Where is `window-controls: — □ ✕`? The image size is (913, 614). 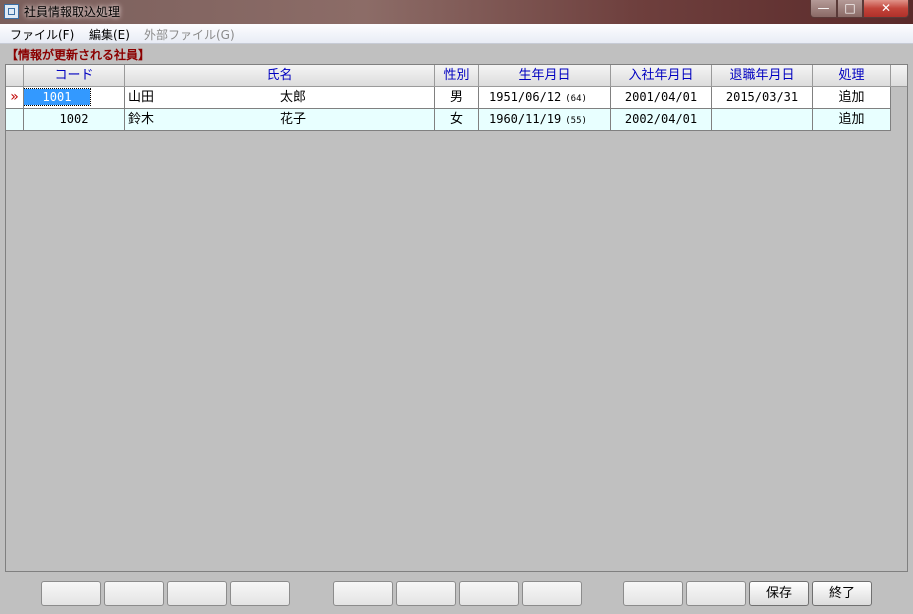 window-controls: — □ ✕ is located at coordinates (859, 9).